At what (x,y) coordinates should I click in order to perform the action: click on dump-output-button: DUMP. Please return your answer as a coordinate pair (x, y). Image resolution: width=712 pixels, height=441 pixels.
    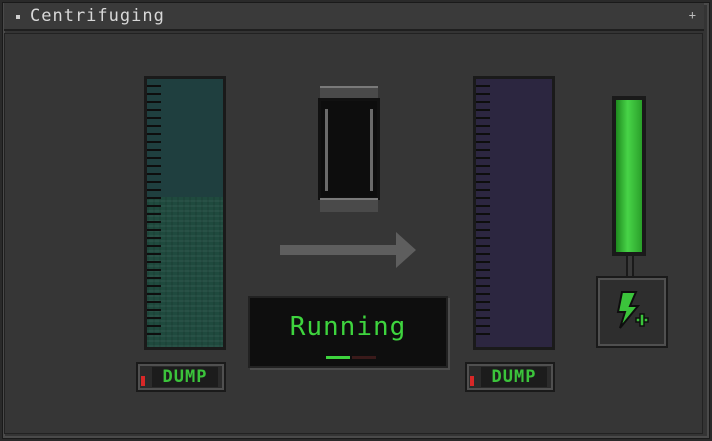
    Looking at the image, I should click on (510, 377).